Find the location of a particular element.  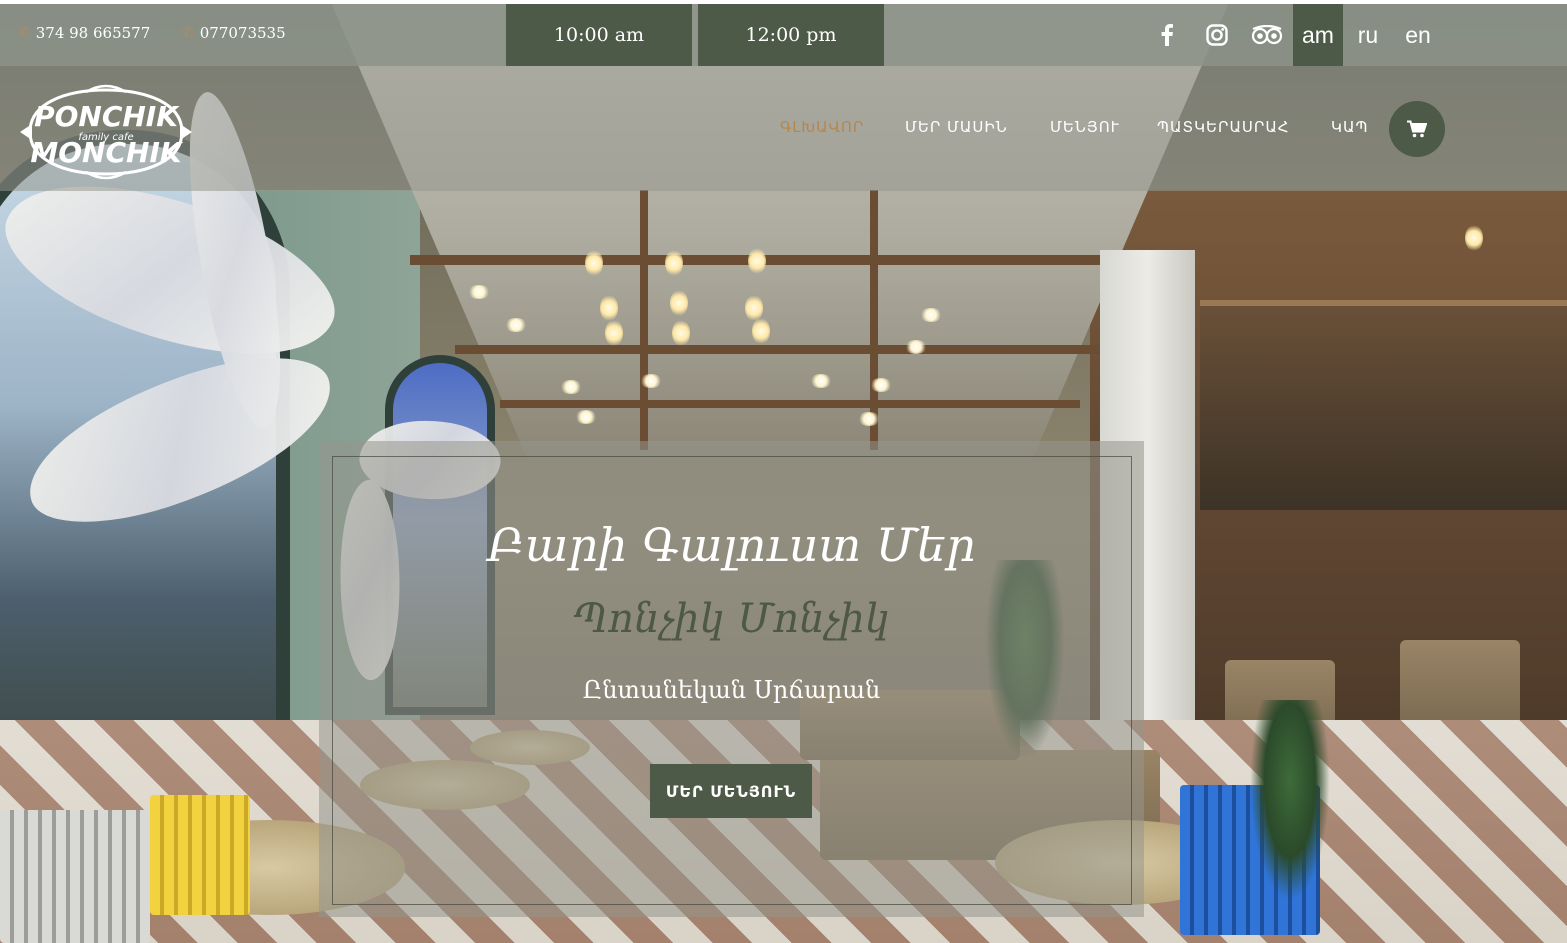

phone-number-1: ✆ 374 98 665577 is located at coordinates (84, 33).